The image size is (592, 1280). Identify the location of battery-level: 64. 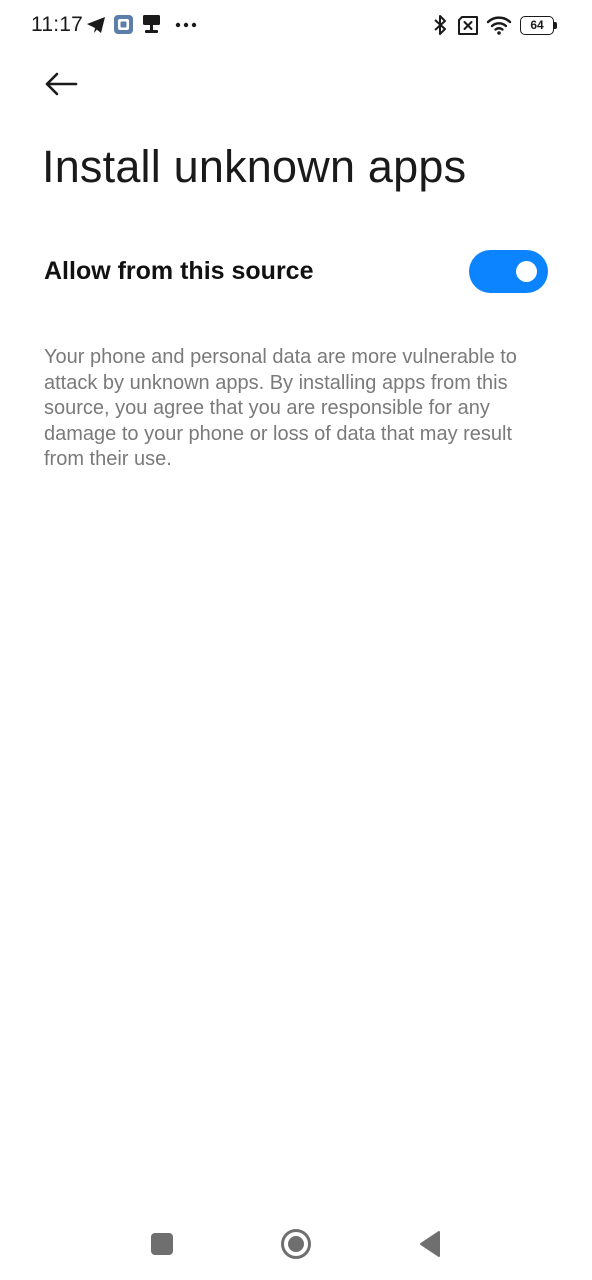
(537, 25).